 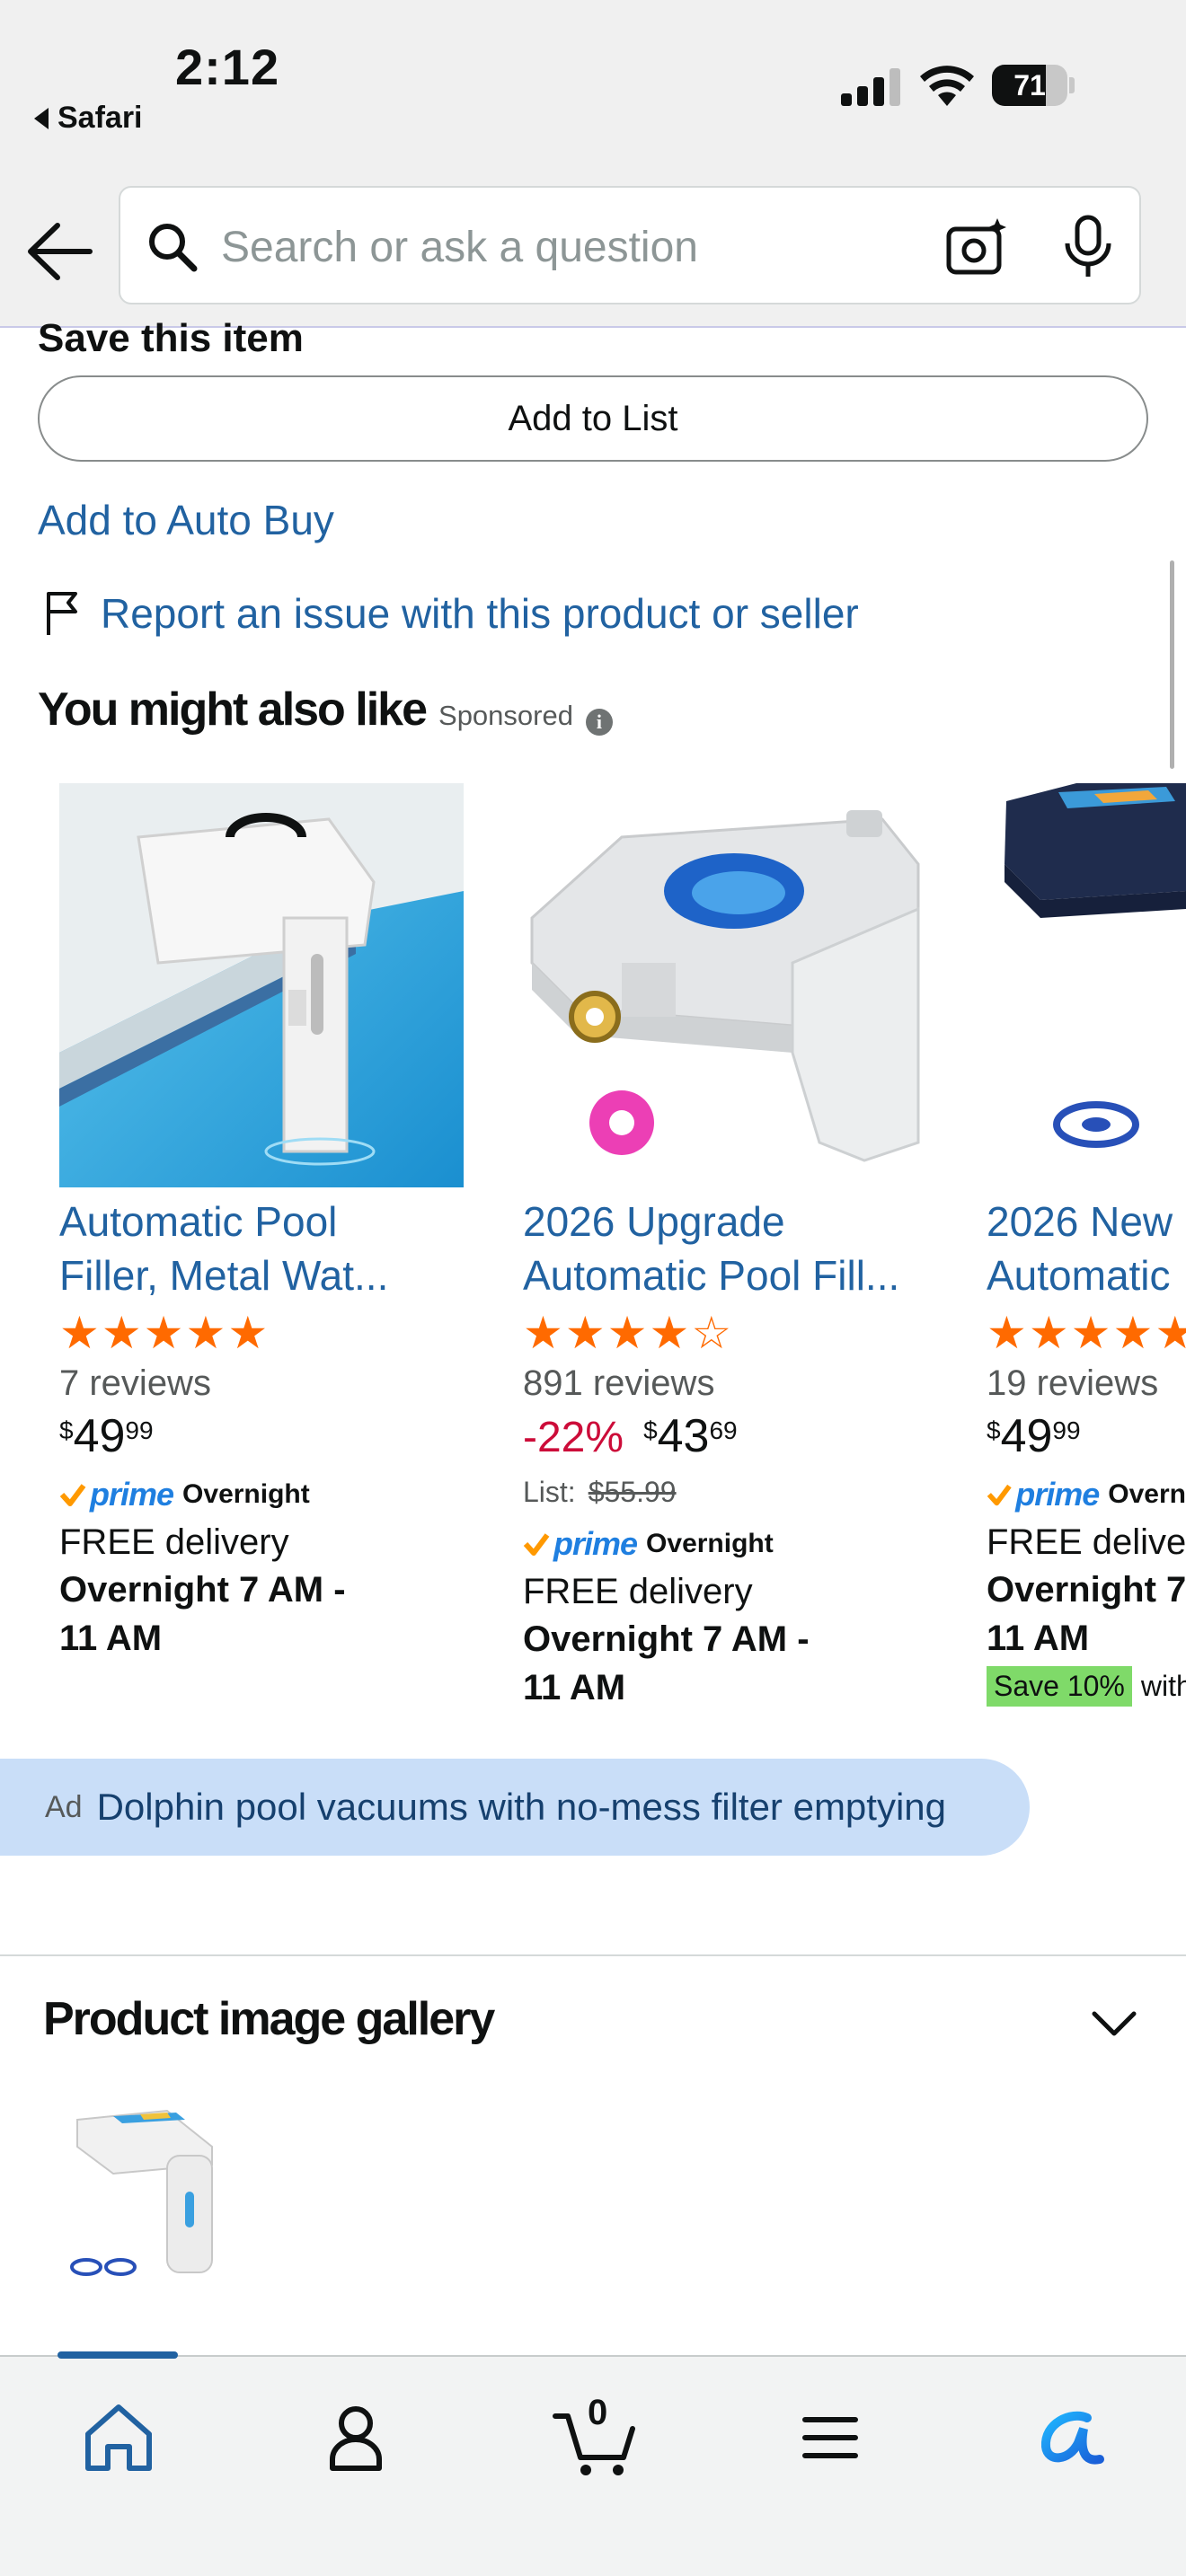 I want to click on sponsored-label: Sponsored, so click(x=505, y=715).